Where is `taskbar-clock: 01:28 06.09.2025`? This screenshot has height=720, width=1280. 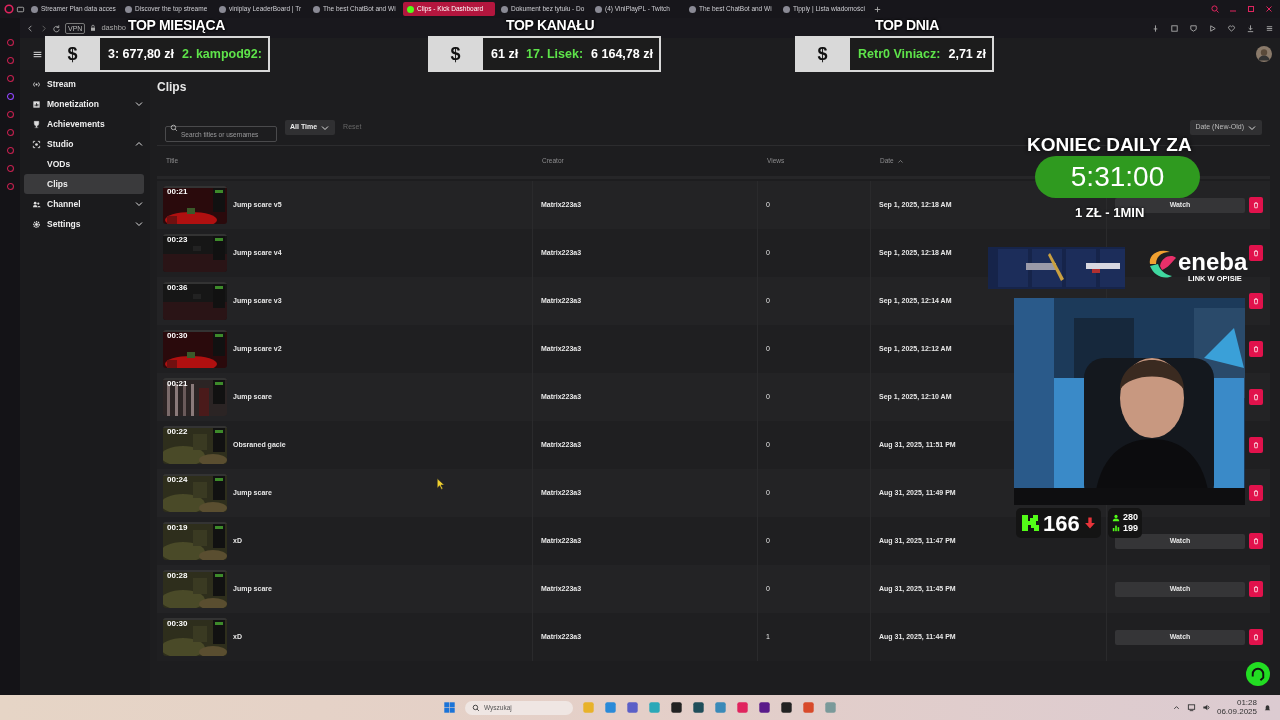
taskbar-clock: 01:28 06.09.2025 is located at coordinates (1236, 707).